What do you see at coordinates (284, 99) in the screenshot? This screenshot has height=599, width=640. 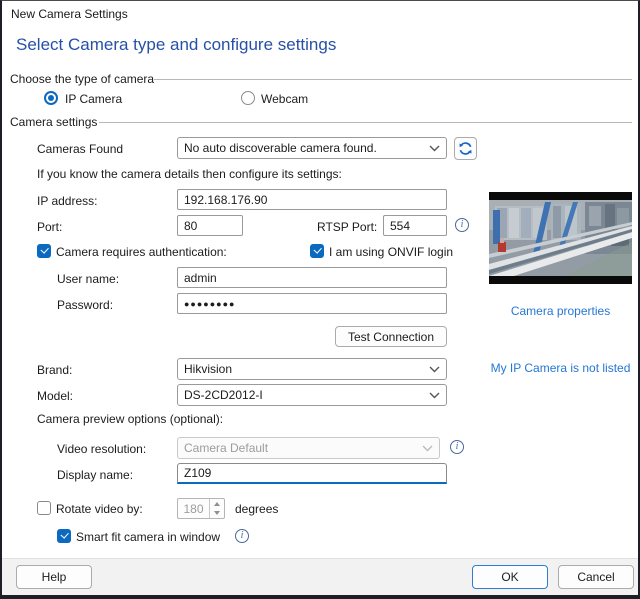 I see `webcam-radio-label: Webcam` at bounding box center [284, 99].